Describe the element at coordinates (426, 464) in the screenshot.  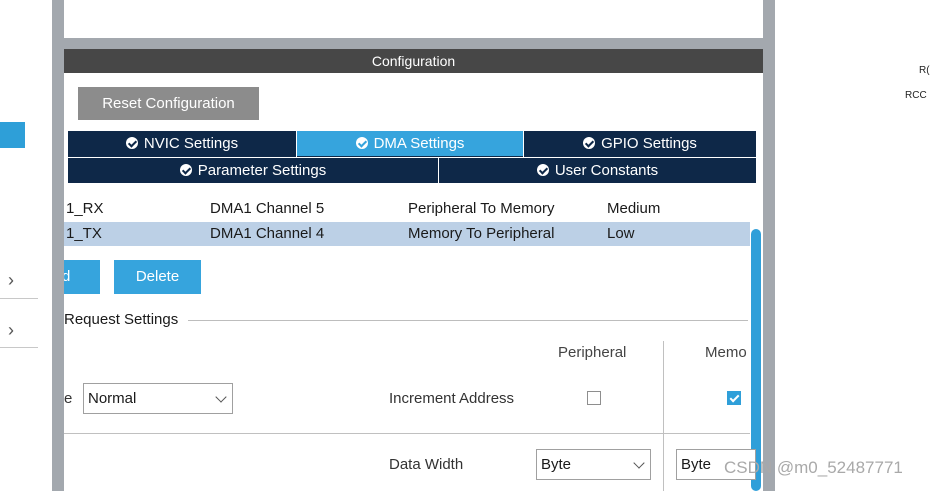
I see `data-width-label: Data Width` at that location.